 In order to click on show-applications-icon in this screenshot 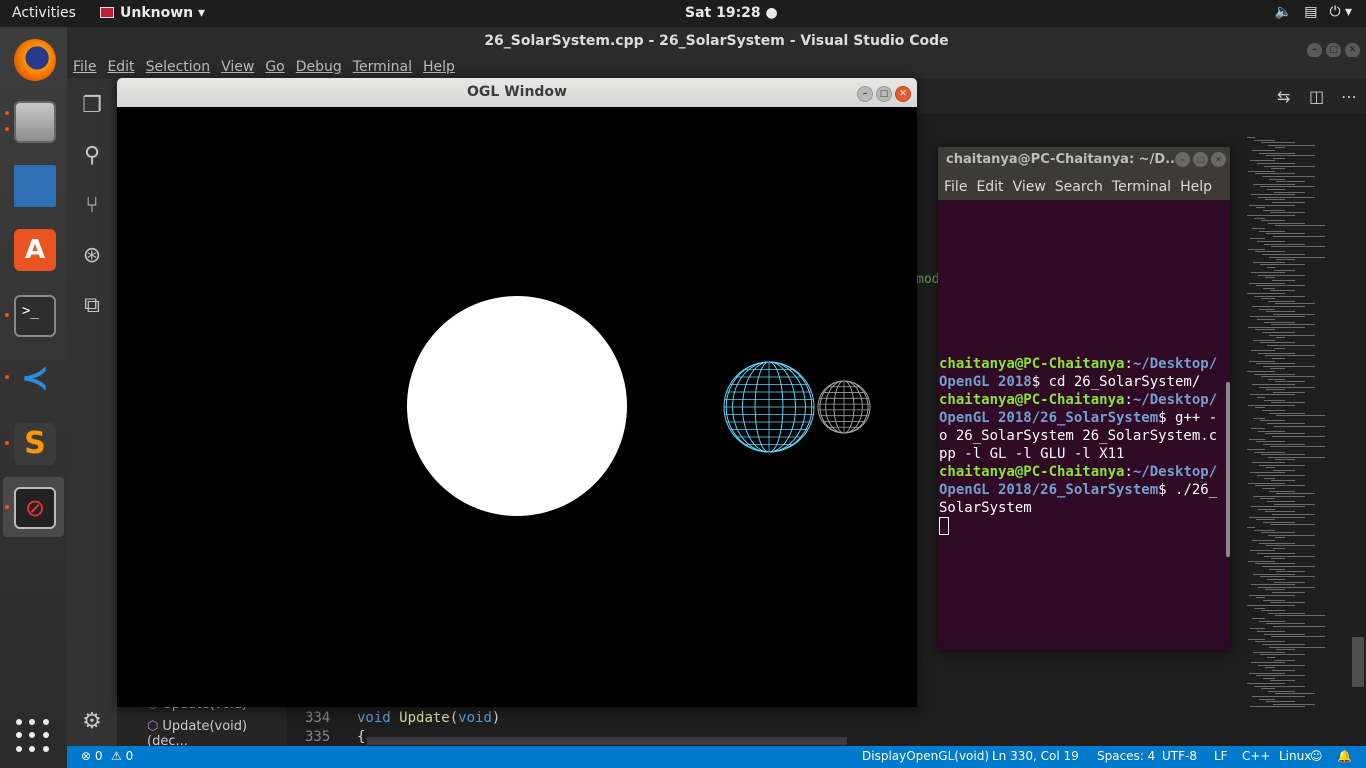, I will do `click(33, 736)`.